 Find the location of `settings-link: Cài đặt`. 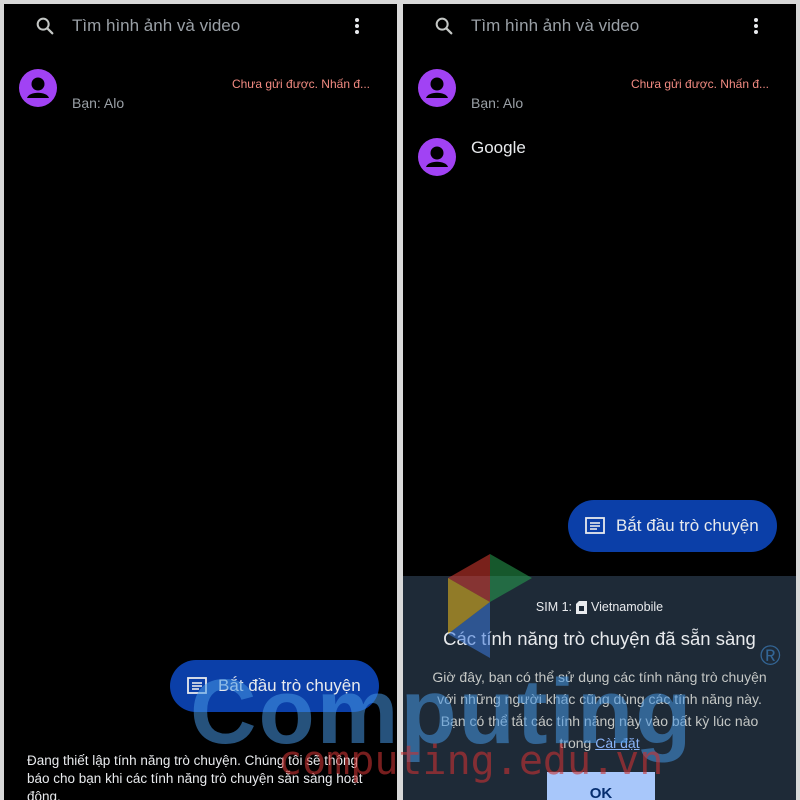

settings-link: Cài đặt is located at coordinates (617, 743).